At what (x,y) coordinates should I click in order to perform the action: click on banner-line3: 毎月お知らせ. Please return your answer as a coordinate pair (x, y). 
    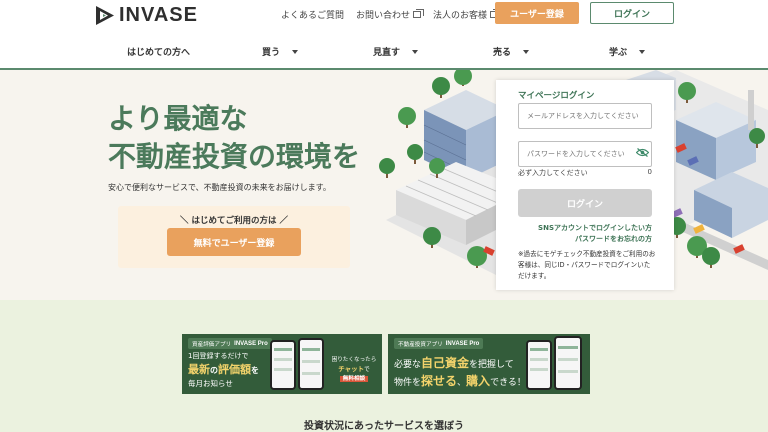
    Looking at the image, I should click on (210, 383).